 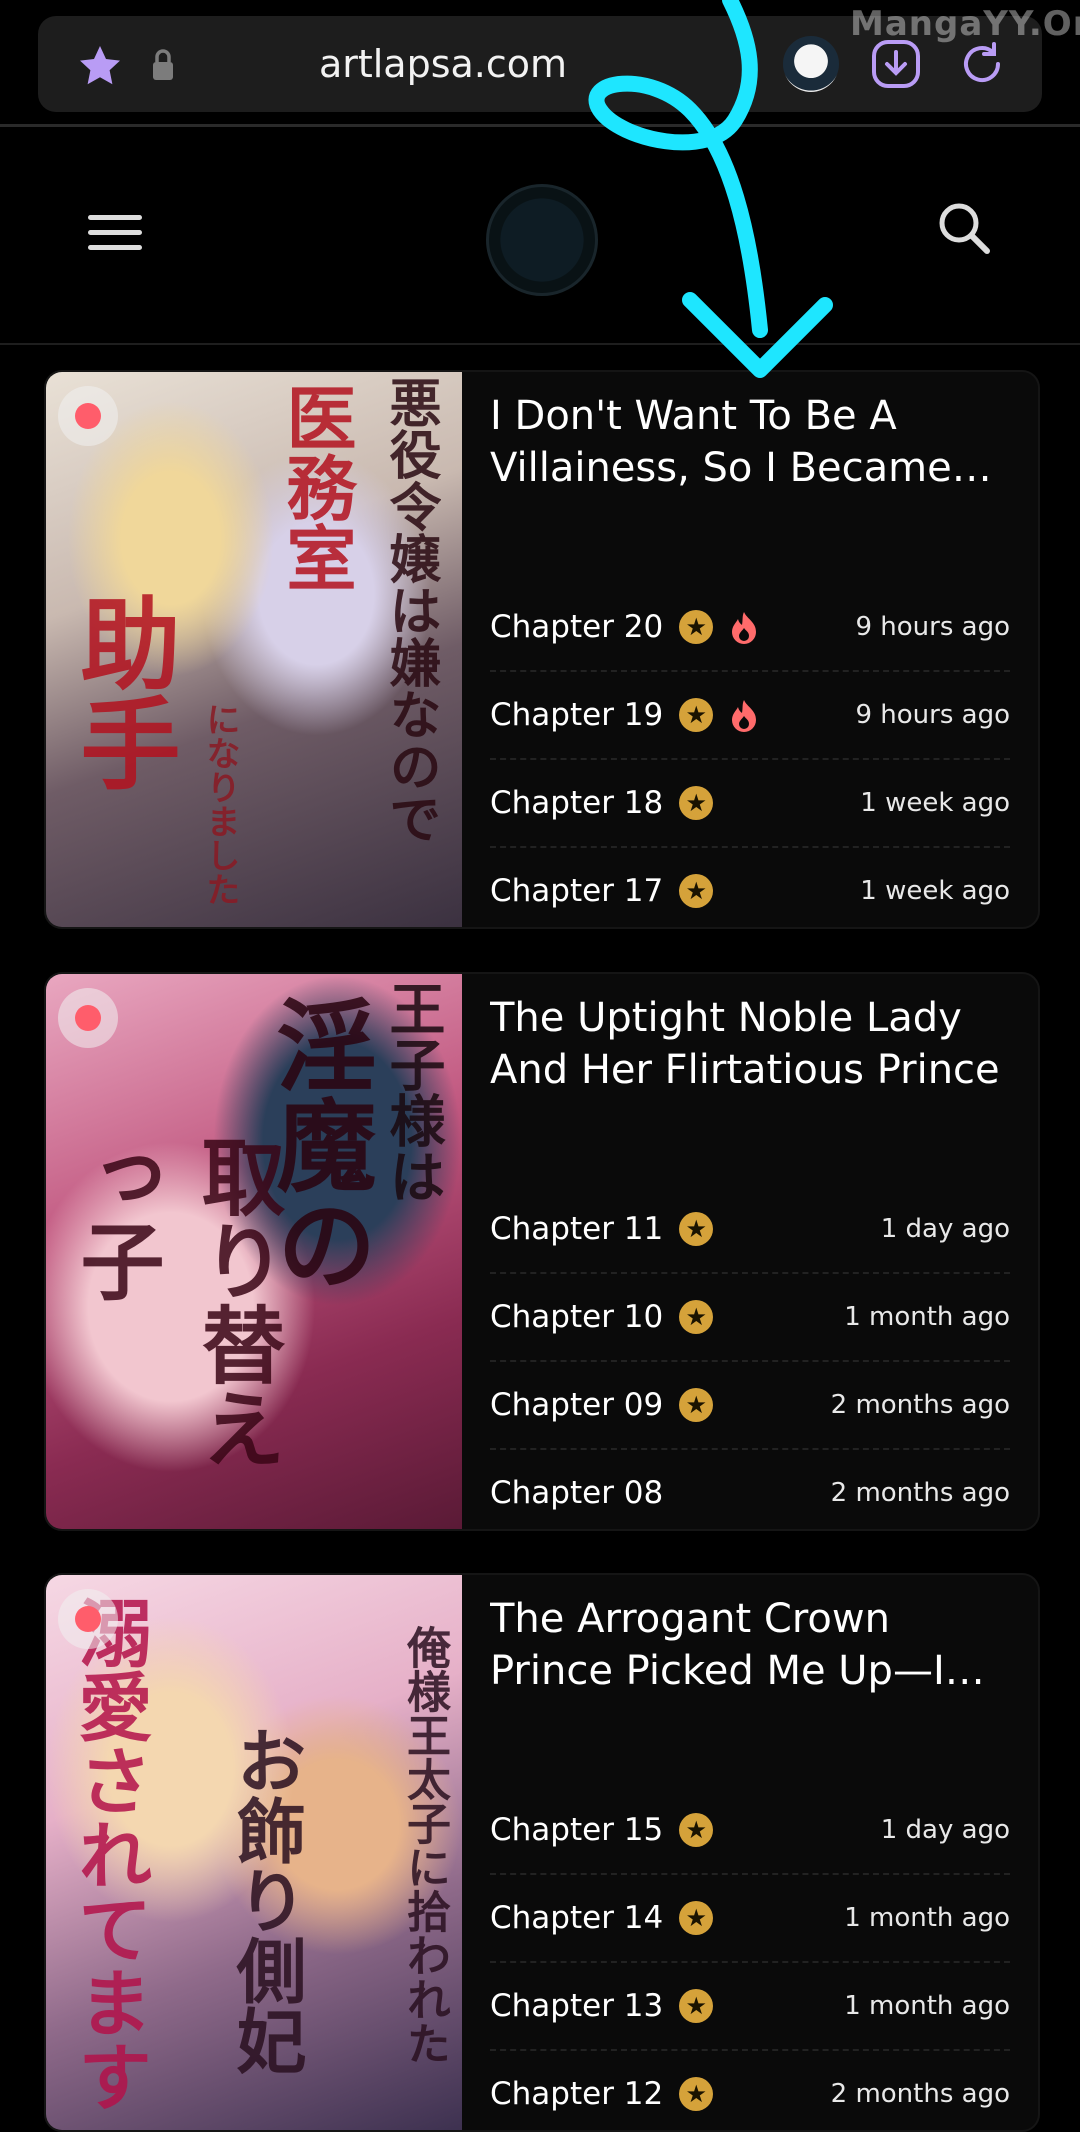 I want to click on manga-cover-image: 悪役令嬢は嫌なので 医務室 助手 になりました, so click(x=254, y=649).